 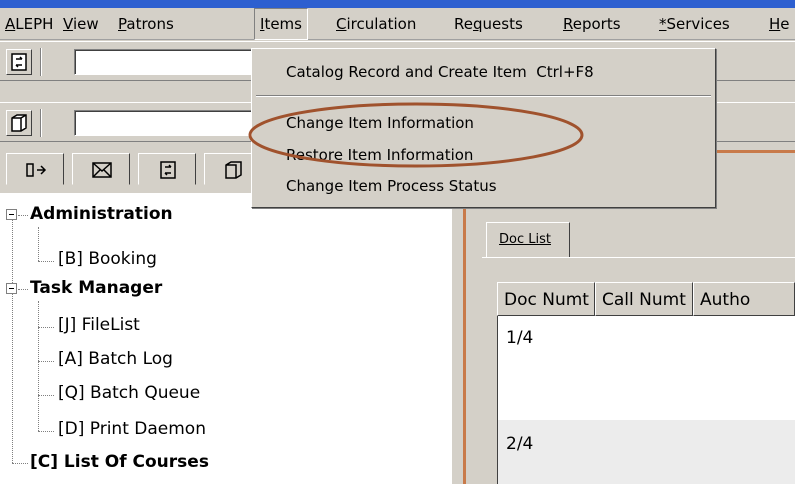 I want to click on menu-item-change-item-process-status: Change Item Process Status, so click(x=391, y=186).